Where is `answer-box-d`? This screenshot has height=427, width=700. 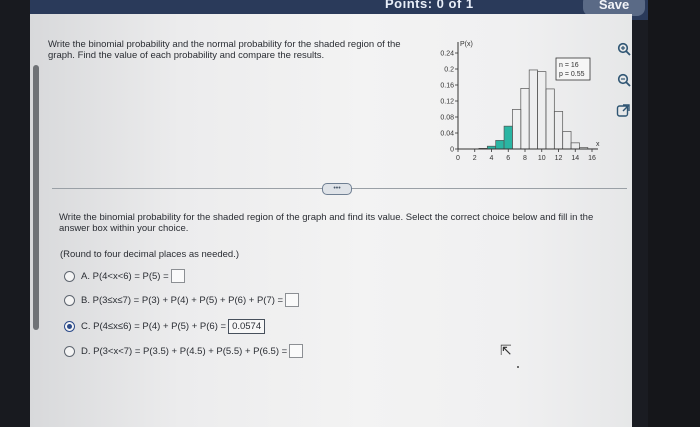 answer-box-d is located at coordinates (296, 351).